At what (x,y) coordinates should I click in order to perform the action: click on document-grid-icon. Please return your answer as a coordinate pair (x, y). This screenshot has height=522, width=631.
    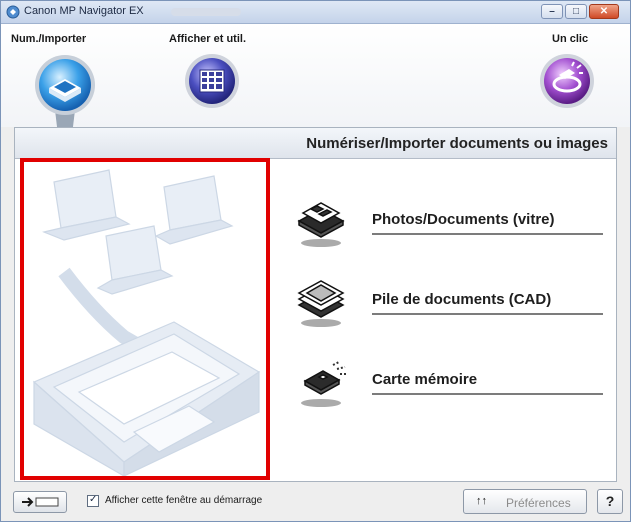
    Looking at the image, I should click on (212, 81).